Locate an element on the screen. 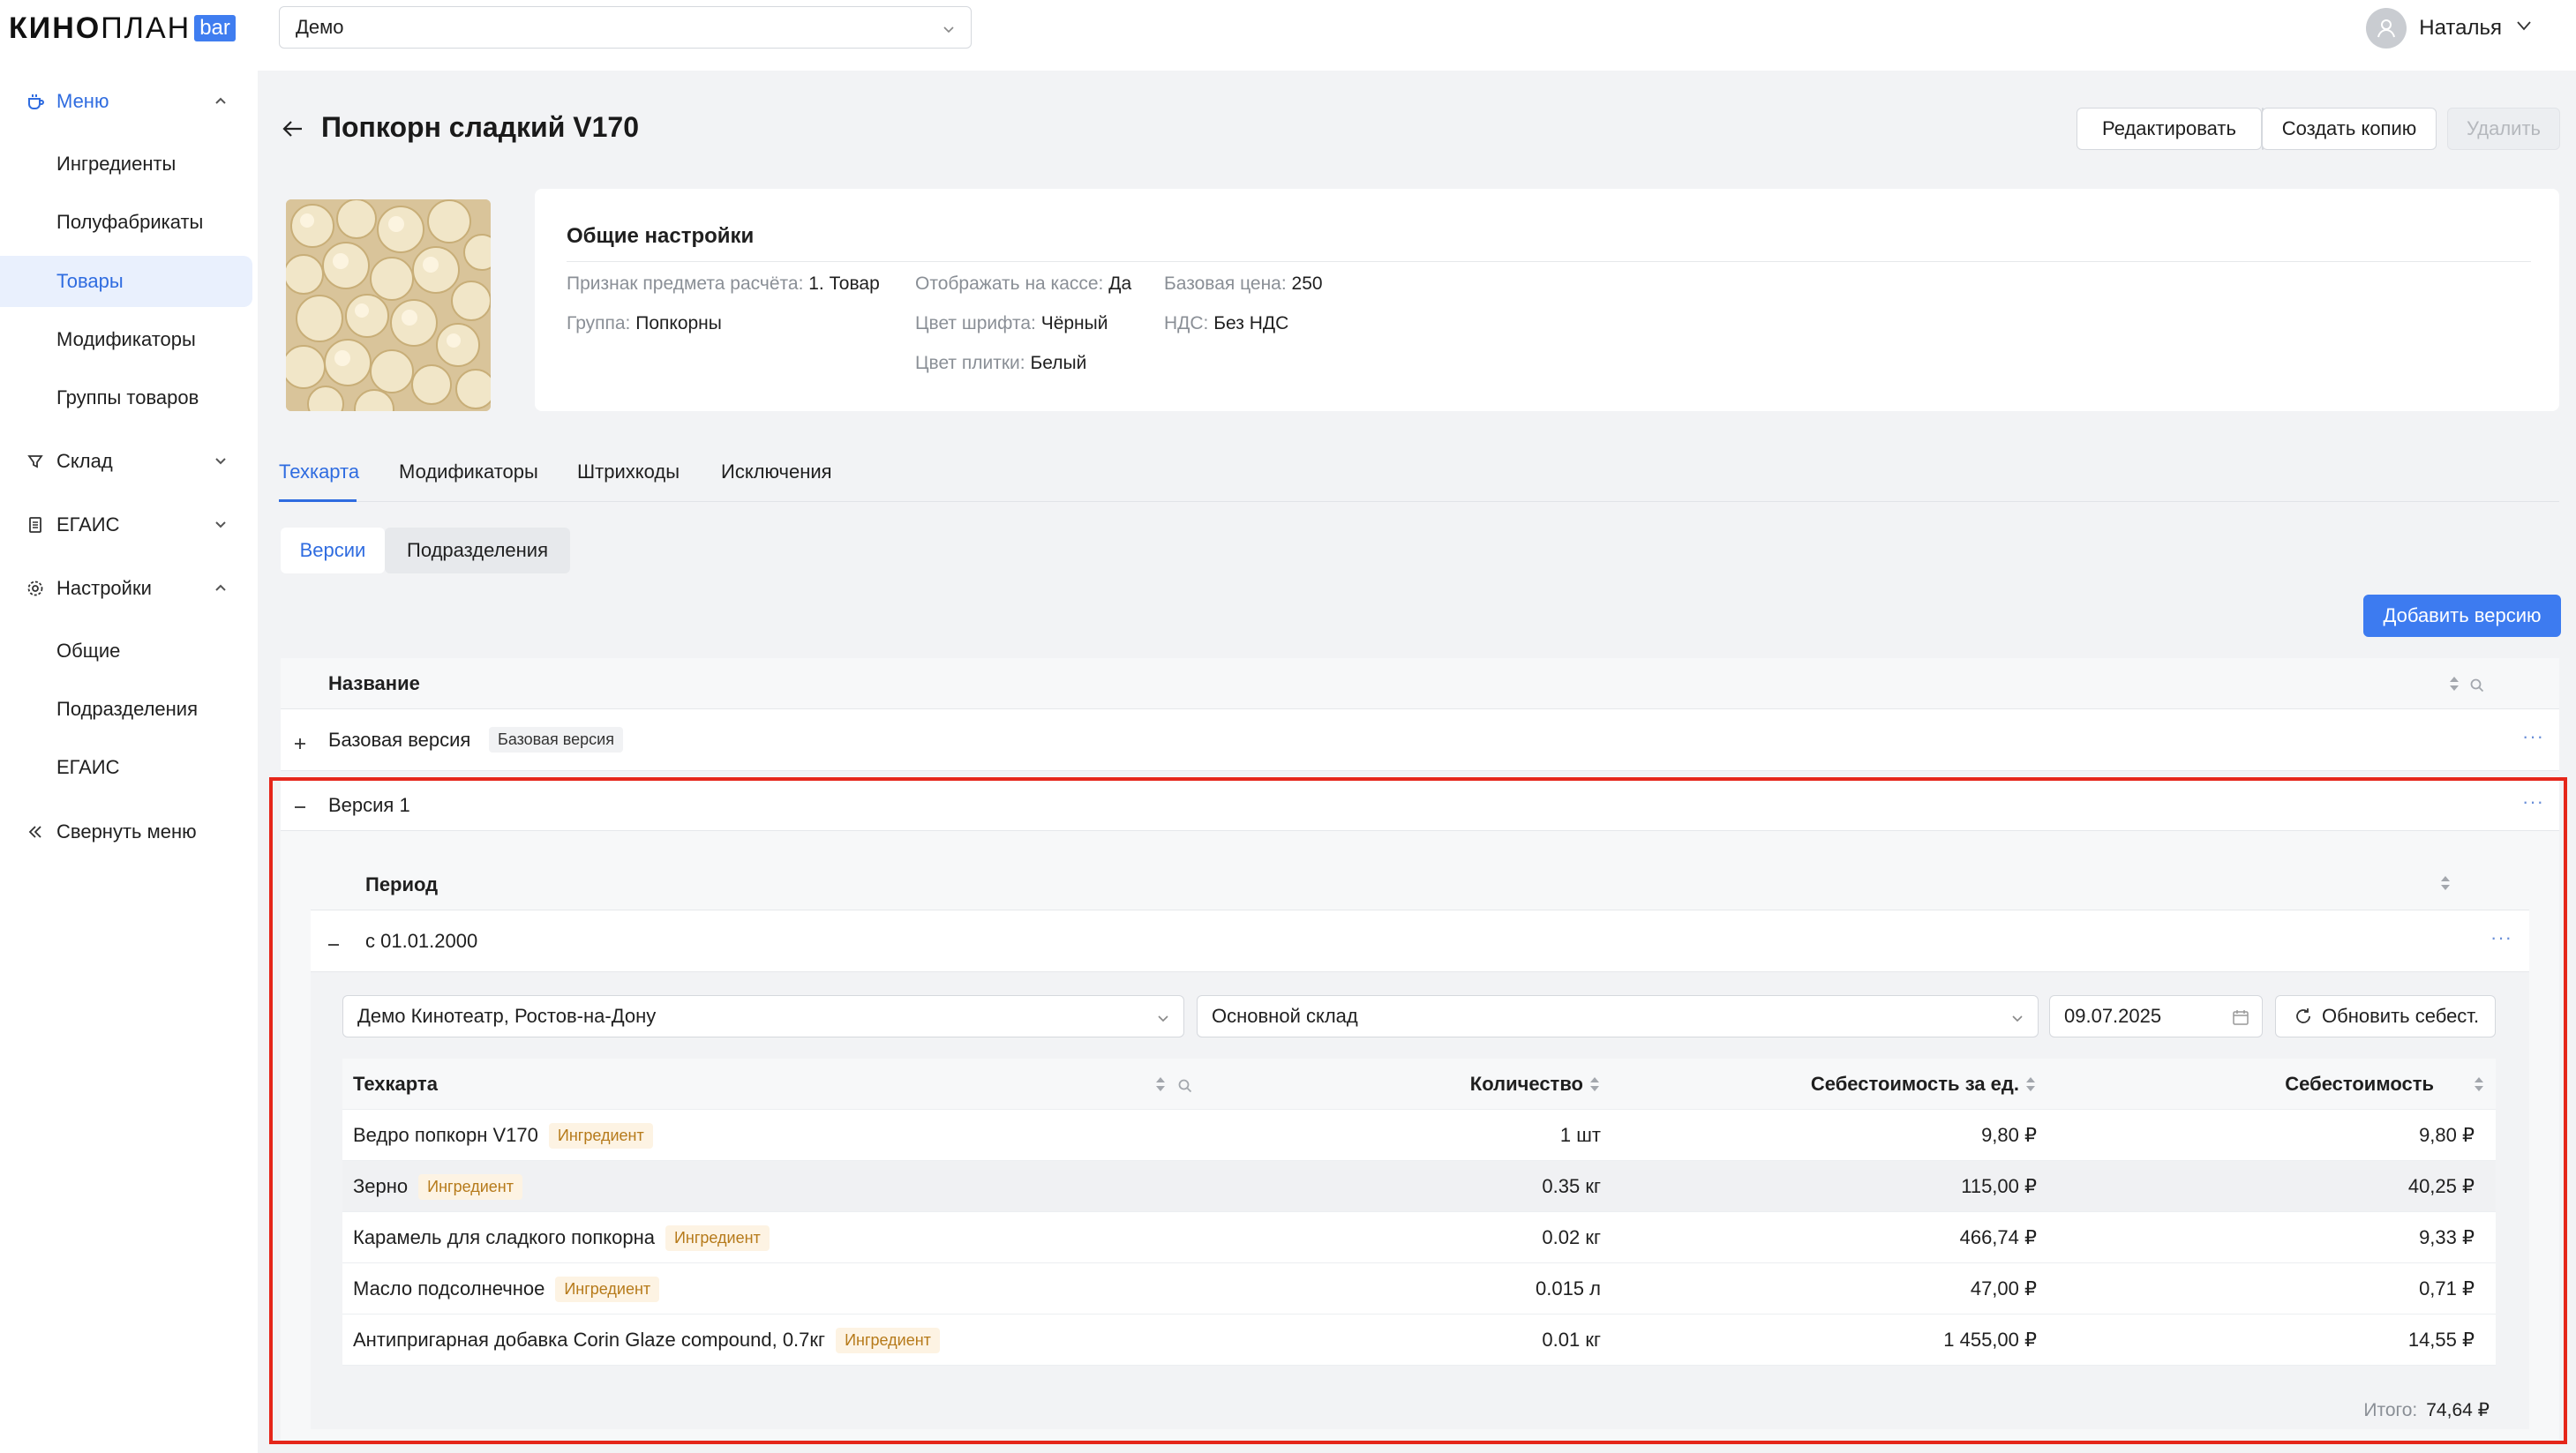  create-copy-button: Создать копию is located at coordinates (2349, 129).